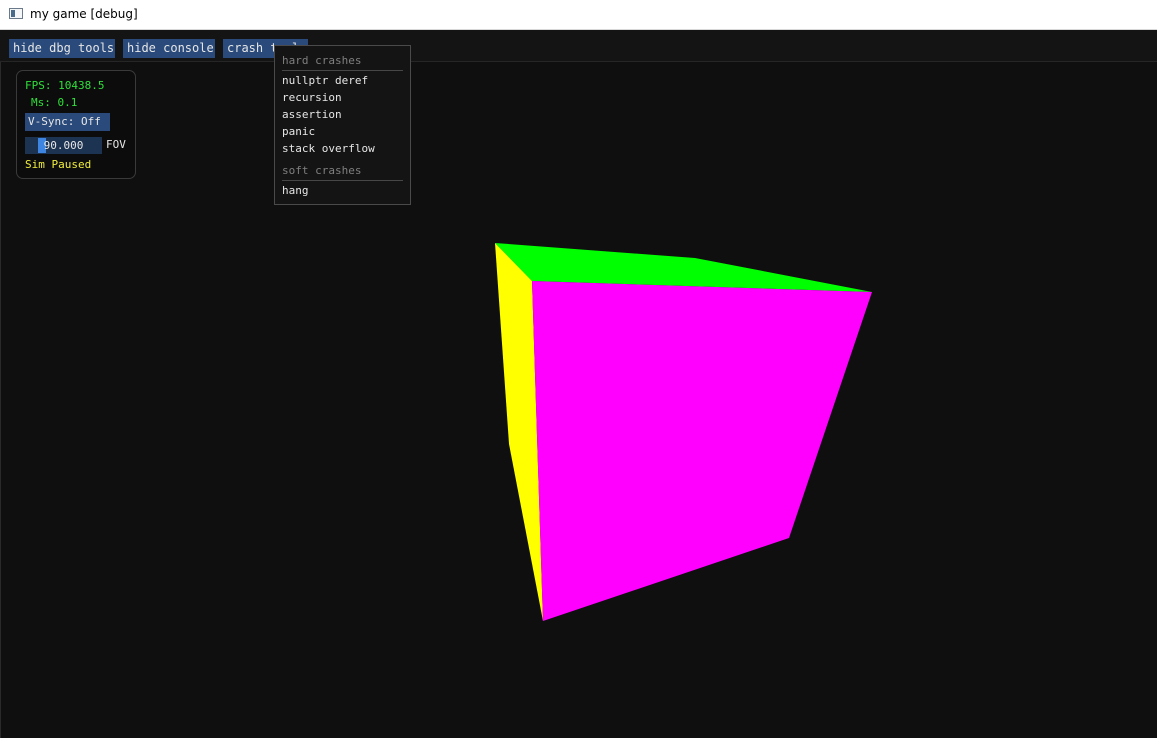 Image resolution: width=1157 pixels, height=738 pixels. Describe the element at coordinates (578, 46) in the screenshot. I see `debug-menu-bar: hide dbg tools hide console crash tools` at that location.